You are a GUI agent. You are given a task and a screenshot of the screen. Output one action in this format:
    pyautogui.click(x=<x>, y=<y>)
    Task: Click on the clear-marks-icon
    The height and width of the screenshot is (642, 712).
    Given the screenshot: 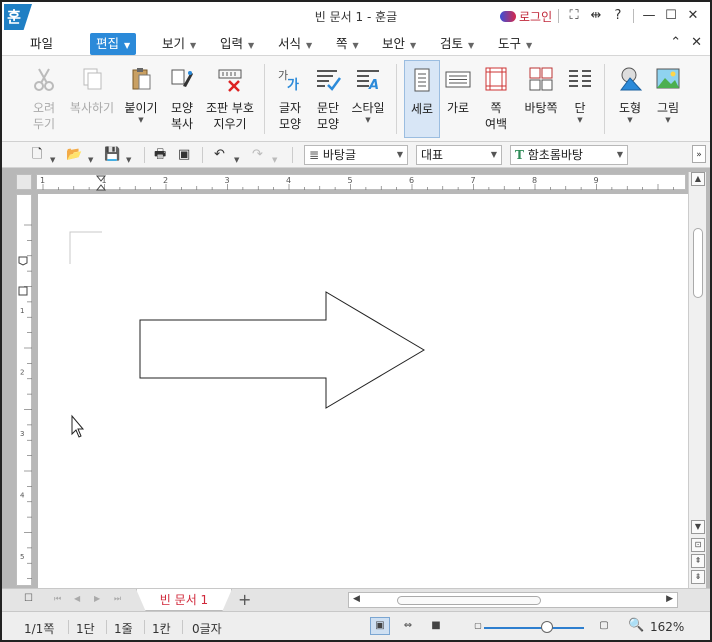 What is the action you would take?
    pyautogui.click(x=230, y=80)
    